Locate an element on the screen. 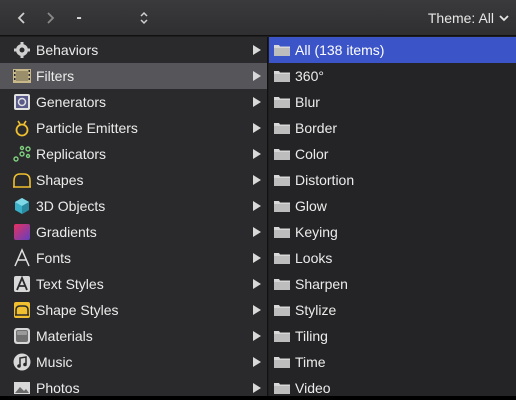 The image size is (516, 400). subcategory-label: Looks is located at coordinates (314, 258).